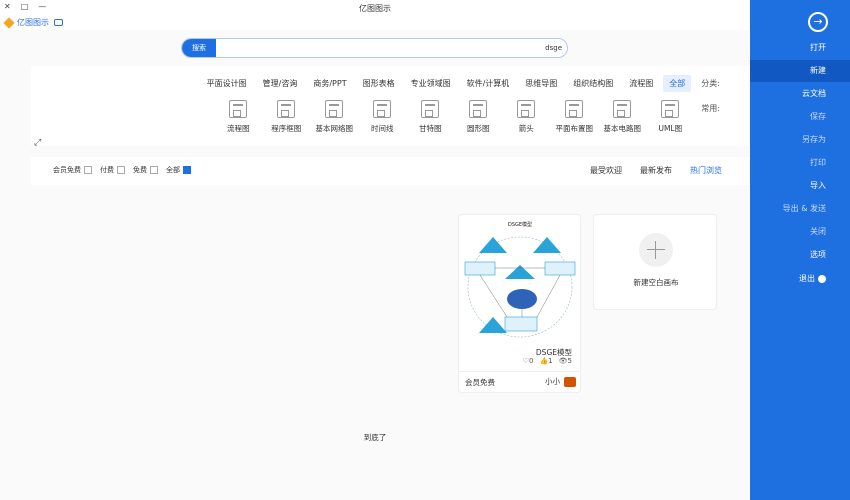 Image resolution: width=850 pixels, height=500 pixels. I want to click on brand-menu: 亿图图示, so click(33, 22).